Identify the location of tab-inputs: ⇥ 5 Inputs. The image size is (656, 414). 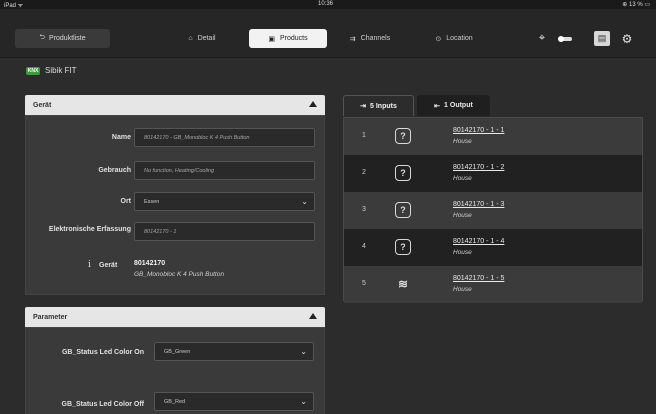
(378, 105).